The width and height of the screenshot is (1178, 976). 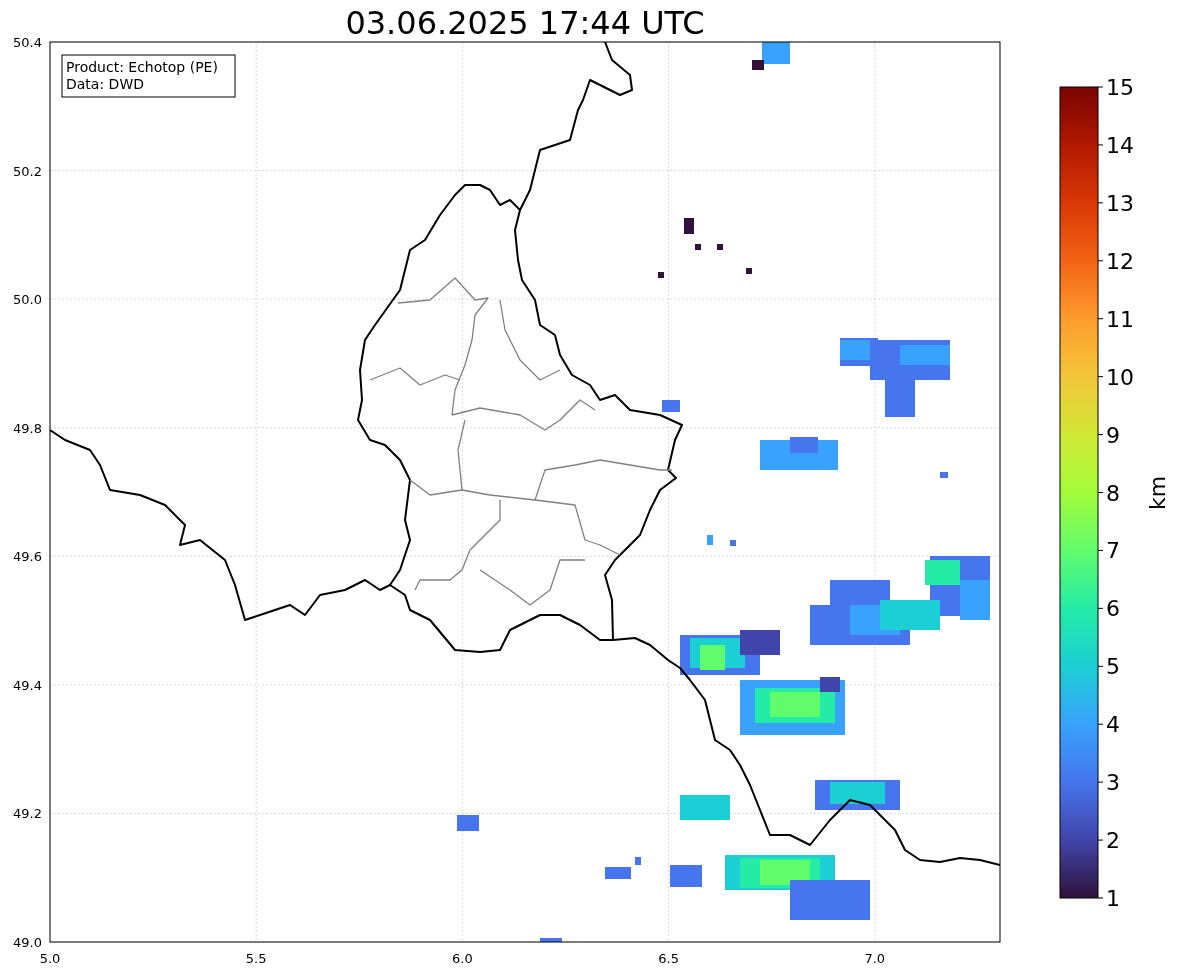 I want to click on info-text: Data: DWD, so click(x=105, y=84).